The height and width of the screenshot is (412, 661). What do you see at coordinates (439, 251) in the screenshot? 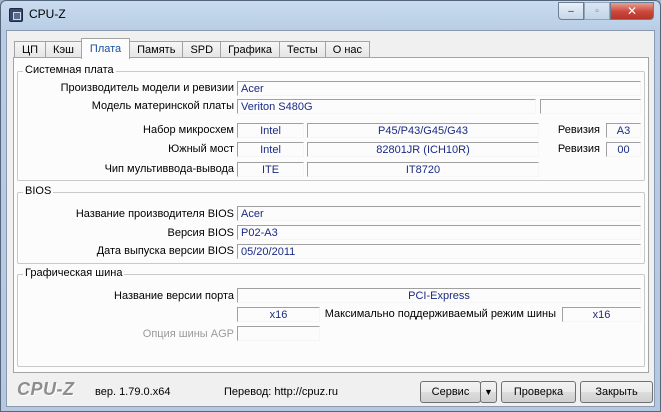
I see `bios-date-value: 05/20/2011` at bounding box center [439, 251].